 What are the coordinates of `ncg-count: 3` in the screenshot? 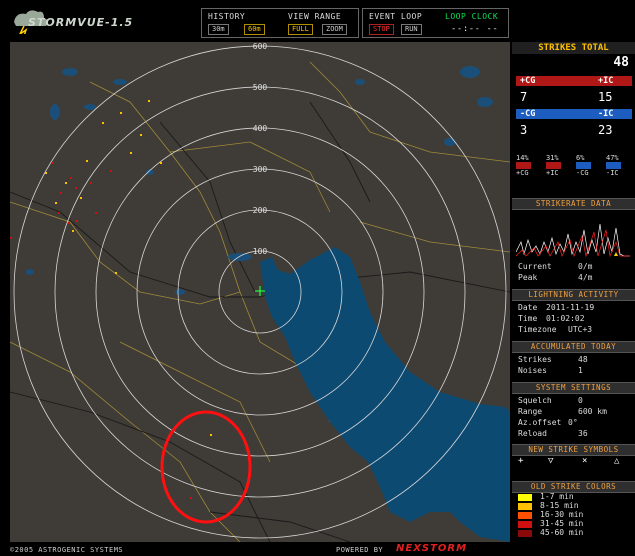 It's located at (524, 130).